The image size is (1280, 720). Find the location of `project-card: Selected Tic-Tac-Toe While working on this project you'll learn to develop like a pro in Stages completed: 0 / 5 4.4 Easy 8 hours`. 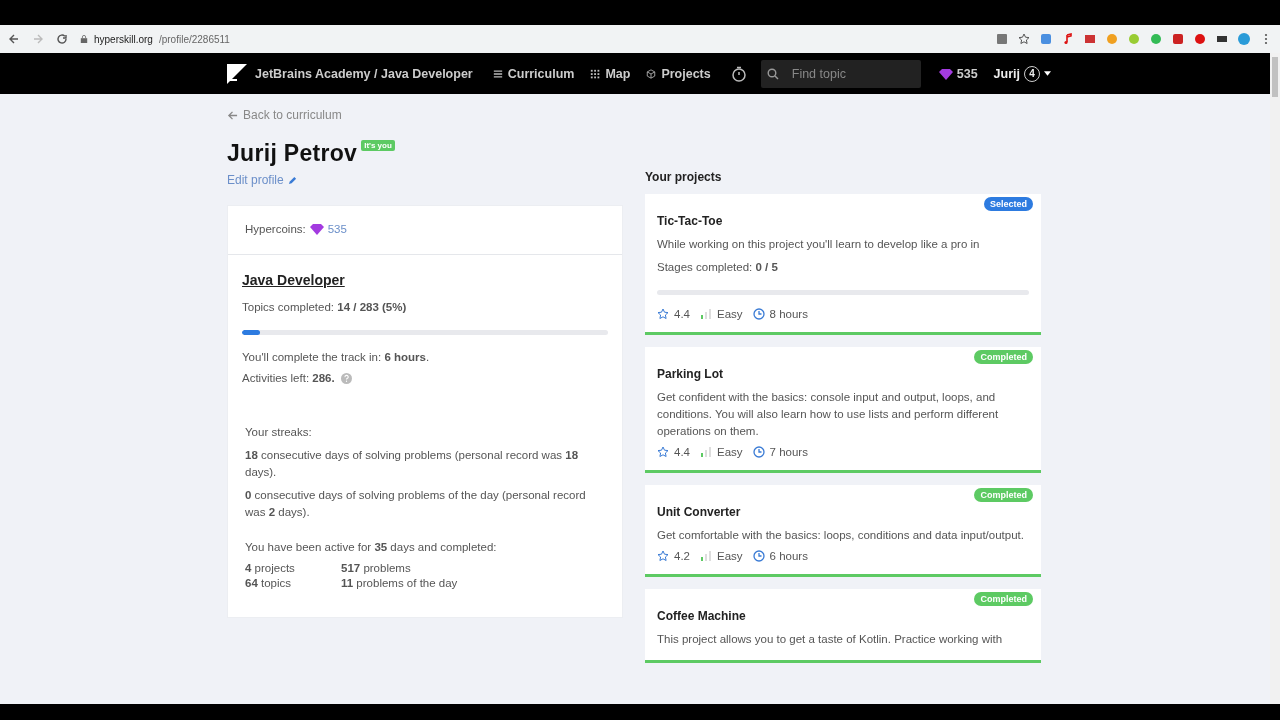

project-card: Selected Tic-Tac-Toe While working on this project you'll learn to develop like a pro in Stages completed: 0 / 5 4.4 Easy 8 hours is located at coordinates (843, 264).